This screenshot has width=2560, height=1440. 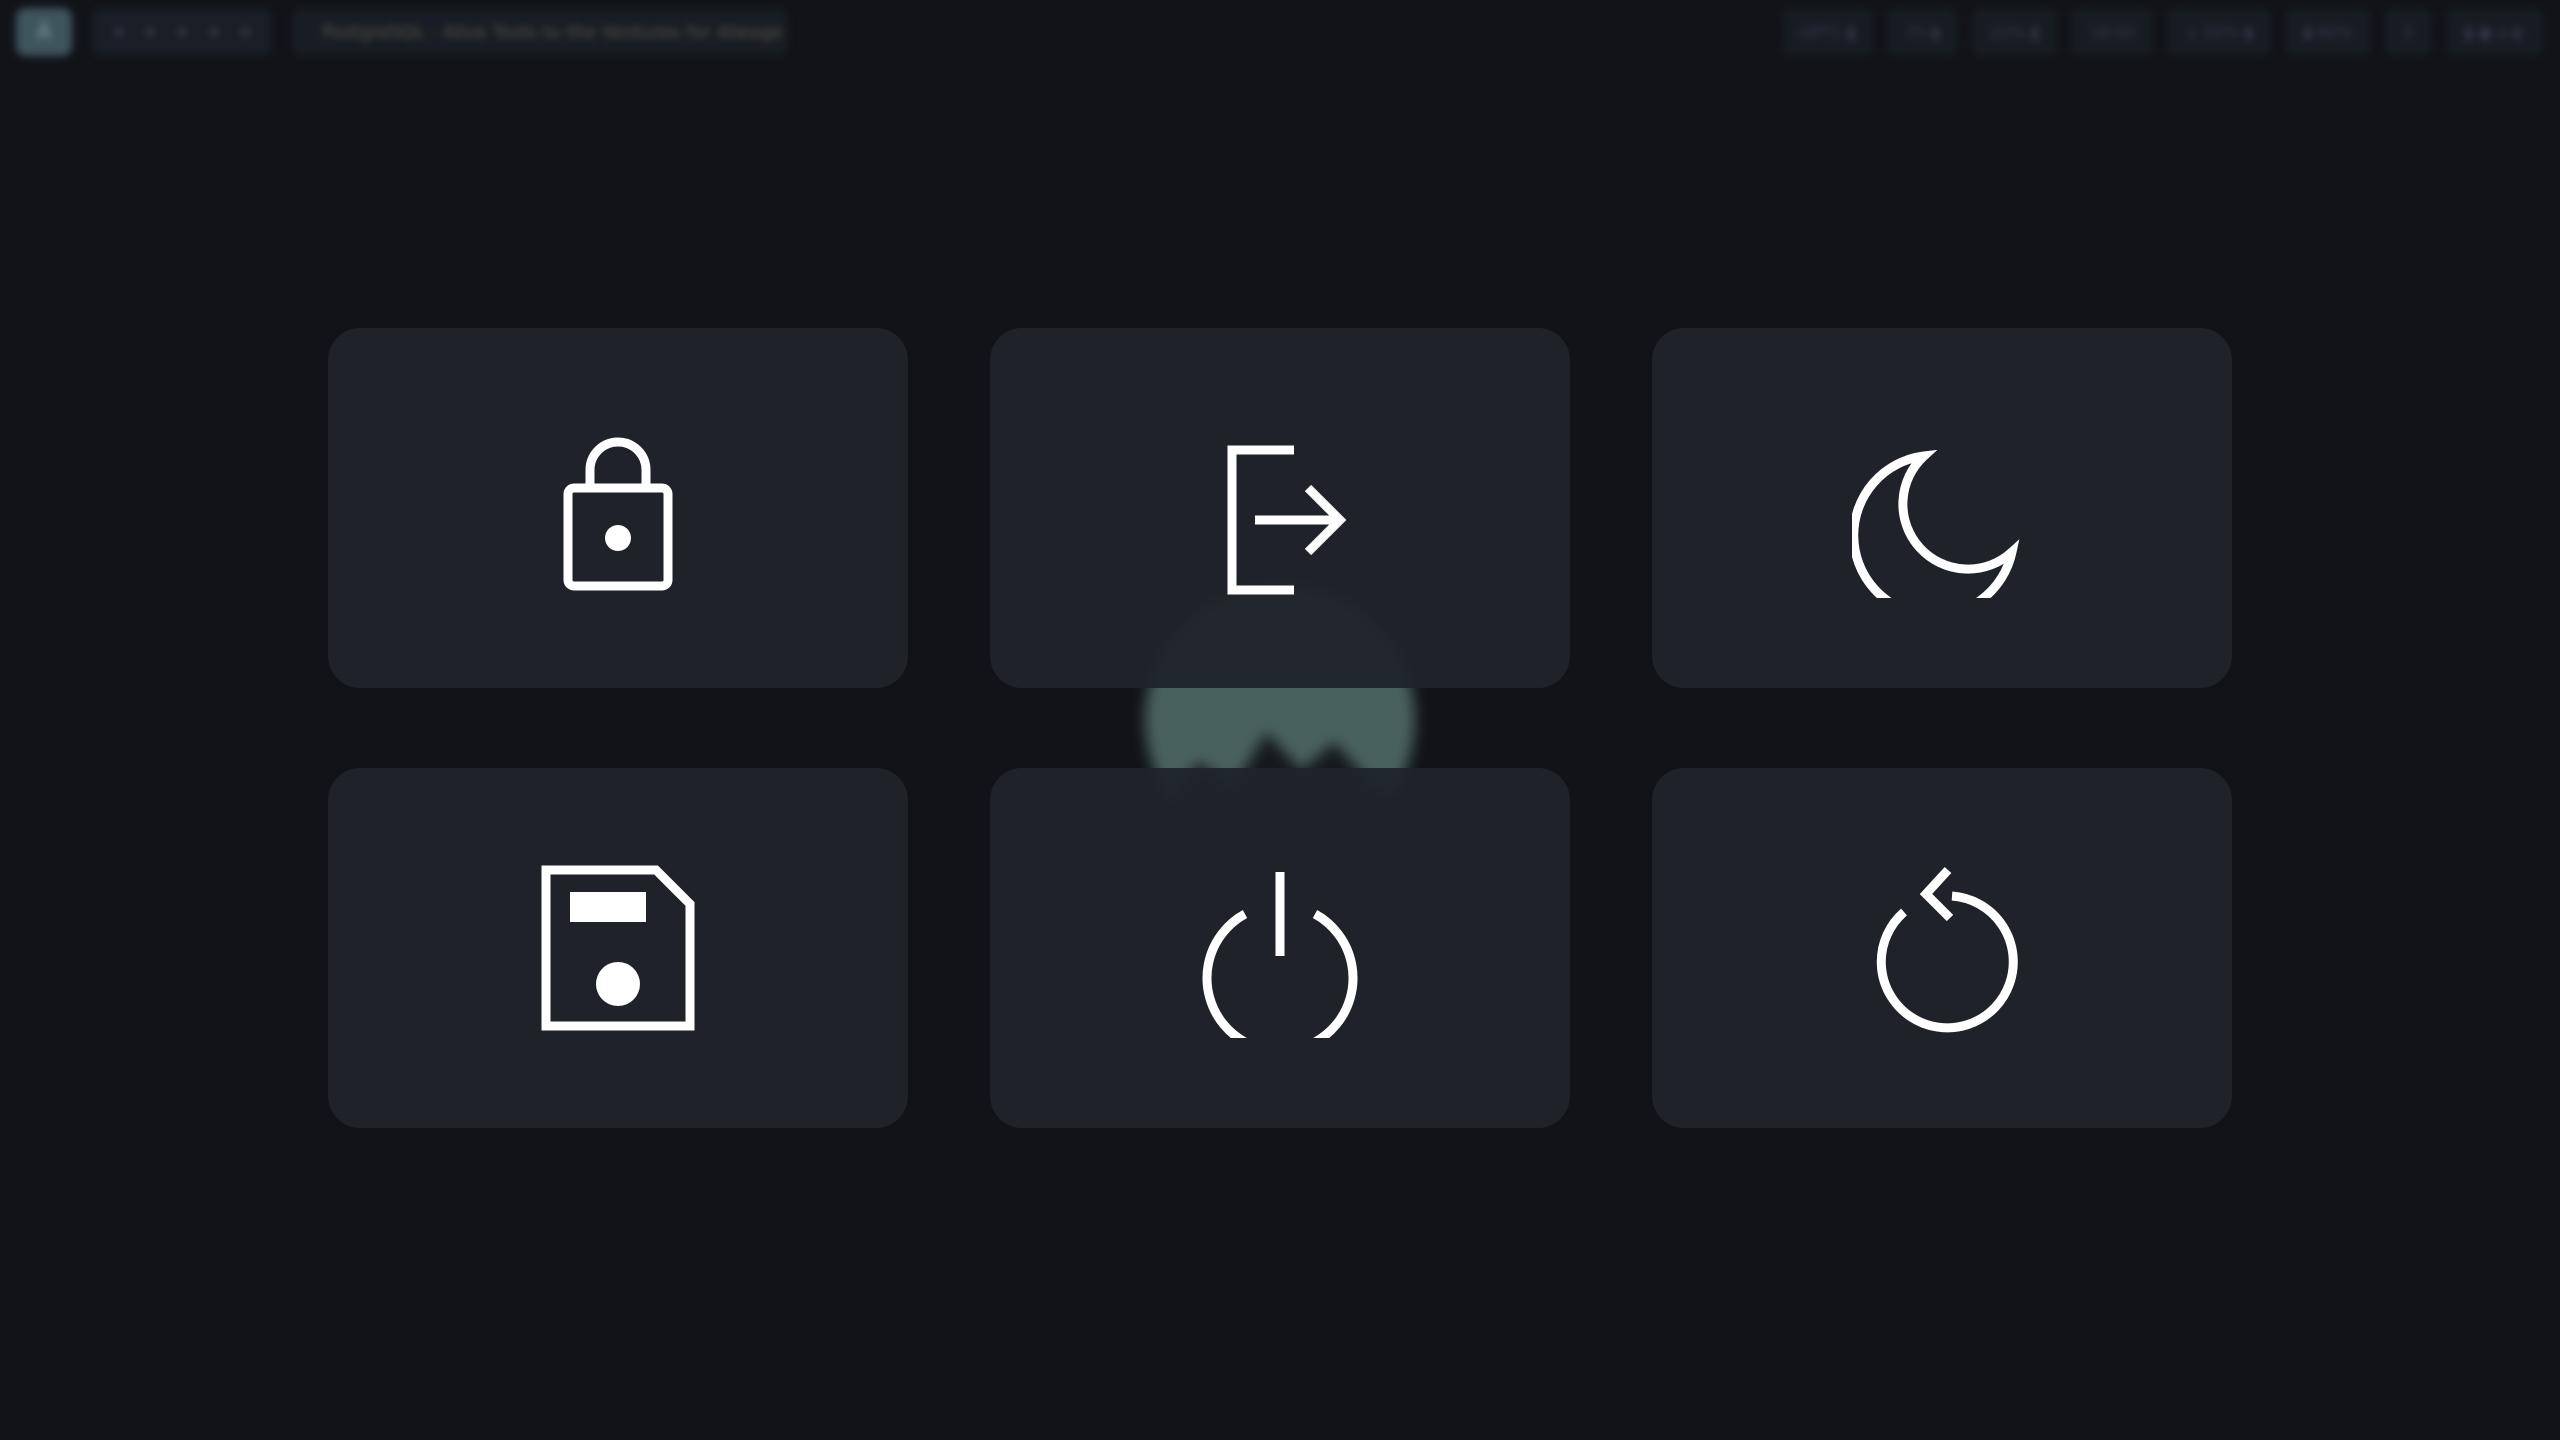 I want to click on workspace-indicator, so click(x=182, y=32).